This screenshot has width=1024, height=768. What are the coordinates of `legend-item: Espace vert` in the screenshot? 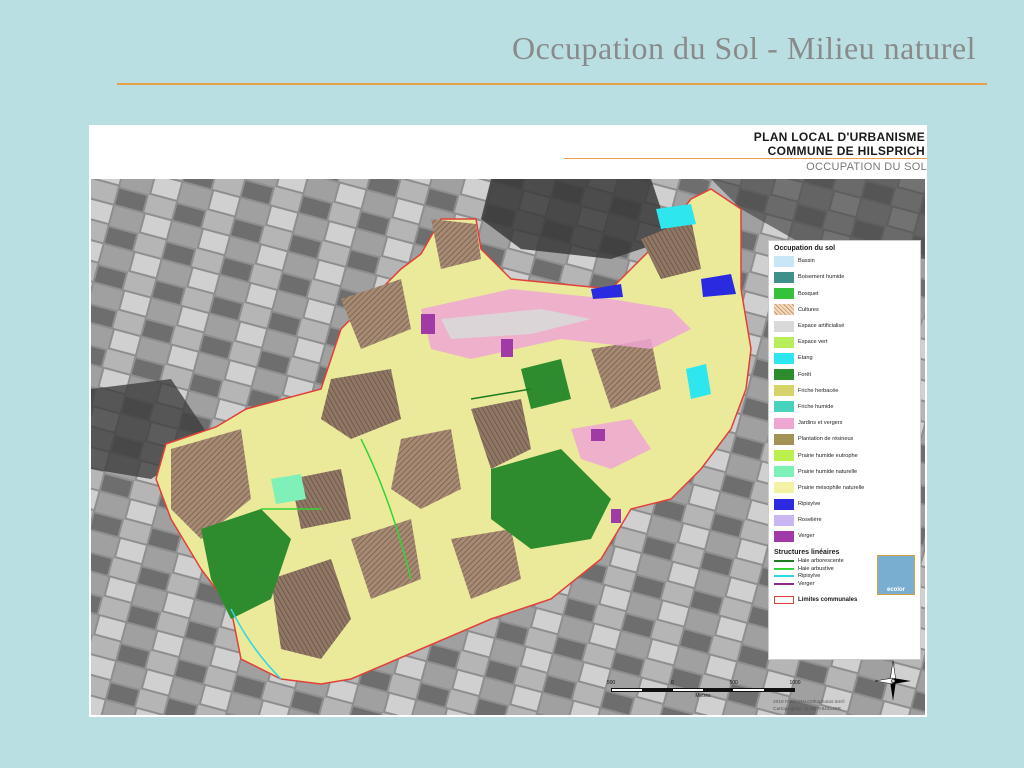 It's located at (844, 342).